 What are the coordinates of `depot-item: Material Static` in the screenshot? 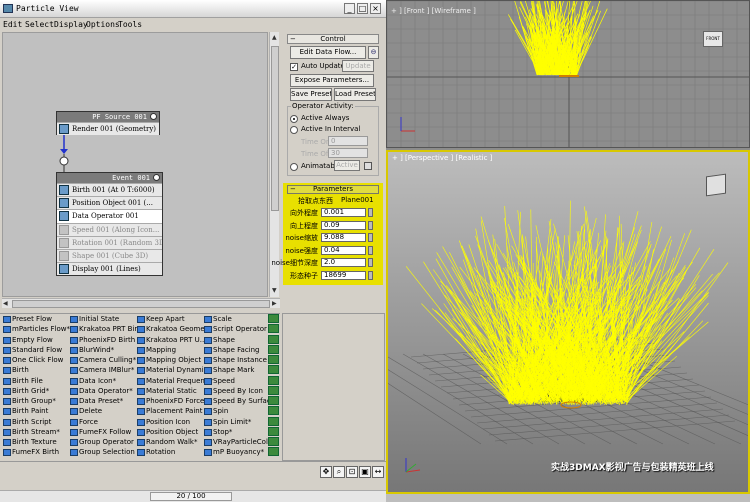 It's located at (169, 391).